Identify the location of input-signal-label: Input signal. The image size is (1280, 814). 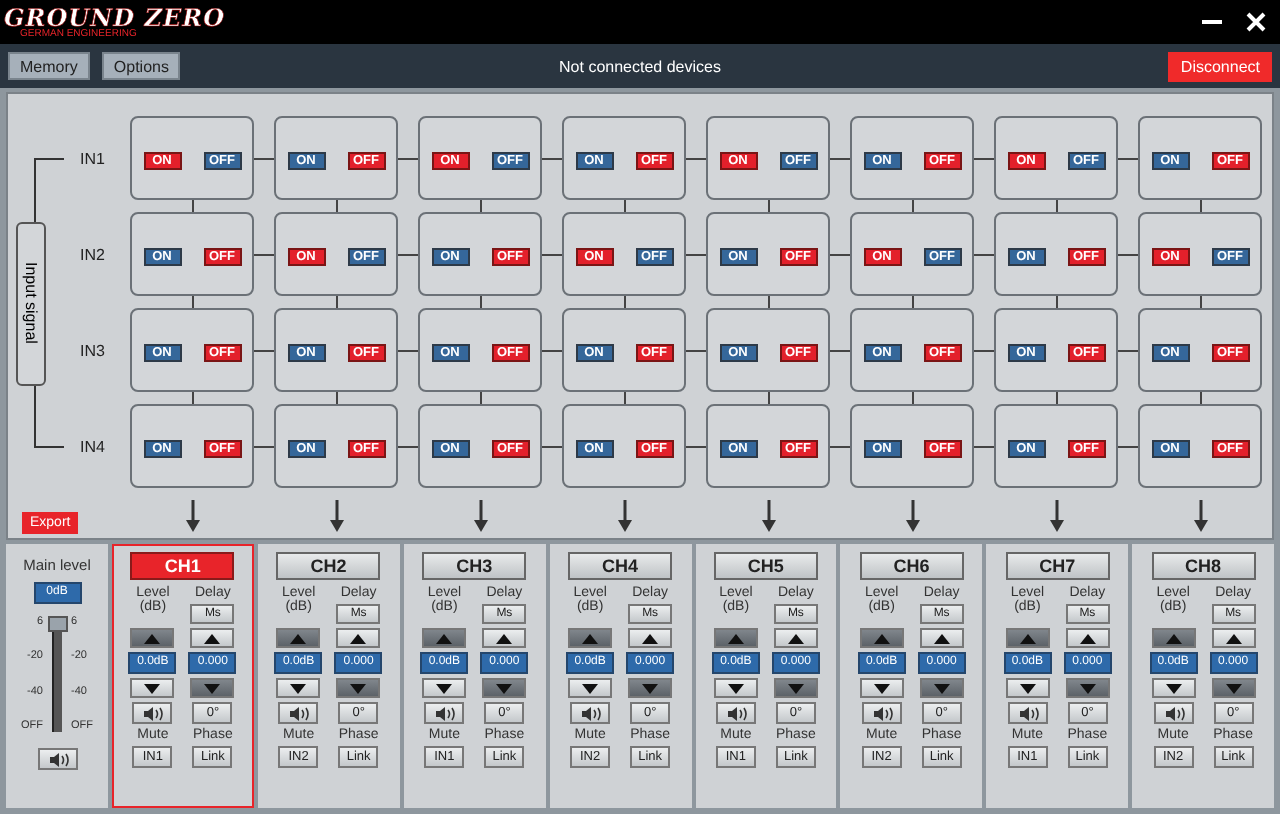
(31, 303).